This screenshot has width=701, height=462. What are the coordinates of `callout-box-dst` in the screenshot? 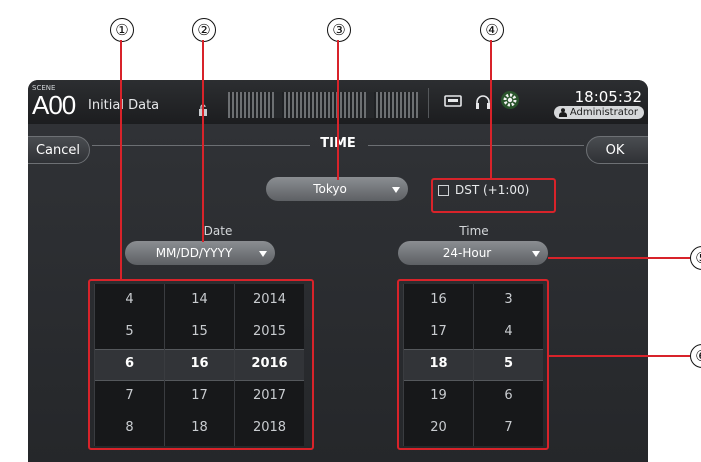 It's located at (493, 195).